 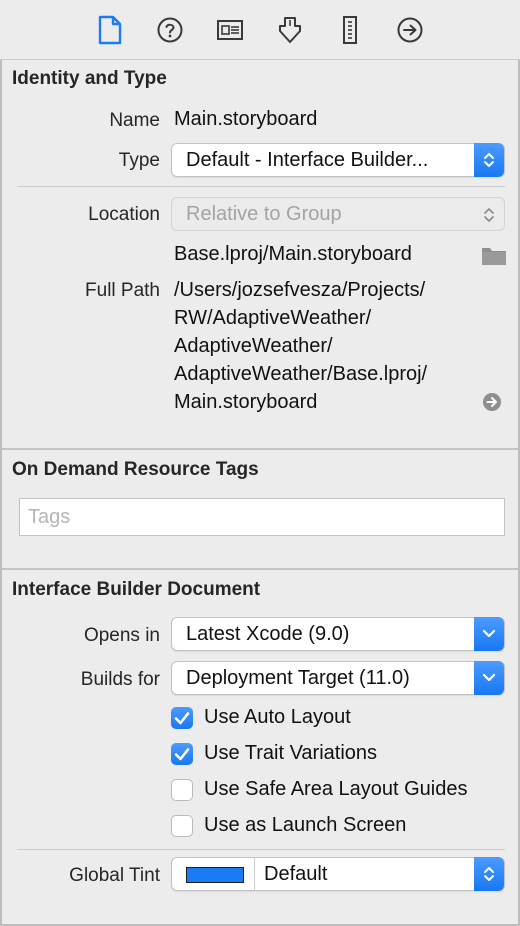 I want to click on location-popup: Relative to Group, so click(x=338, y=214).